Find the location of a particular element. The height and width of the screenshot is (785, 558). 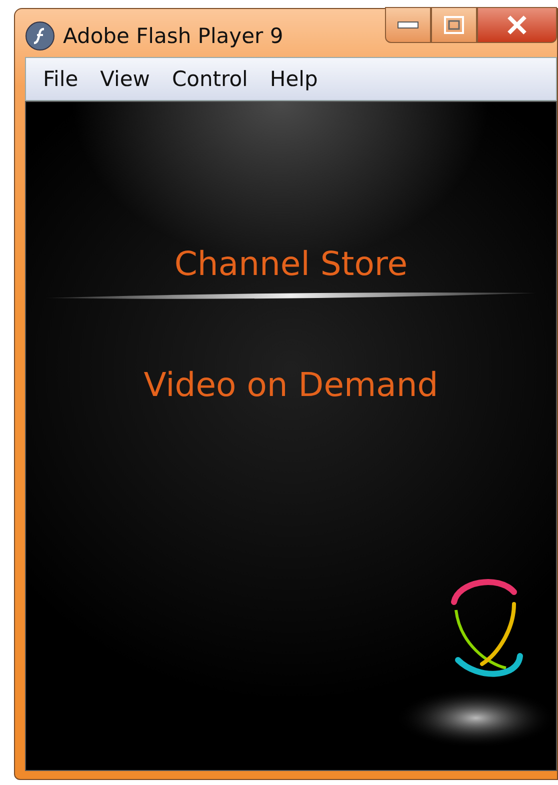

menu-link: Channel Store is located at coordinates (291, 263).